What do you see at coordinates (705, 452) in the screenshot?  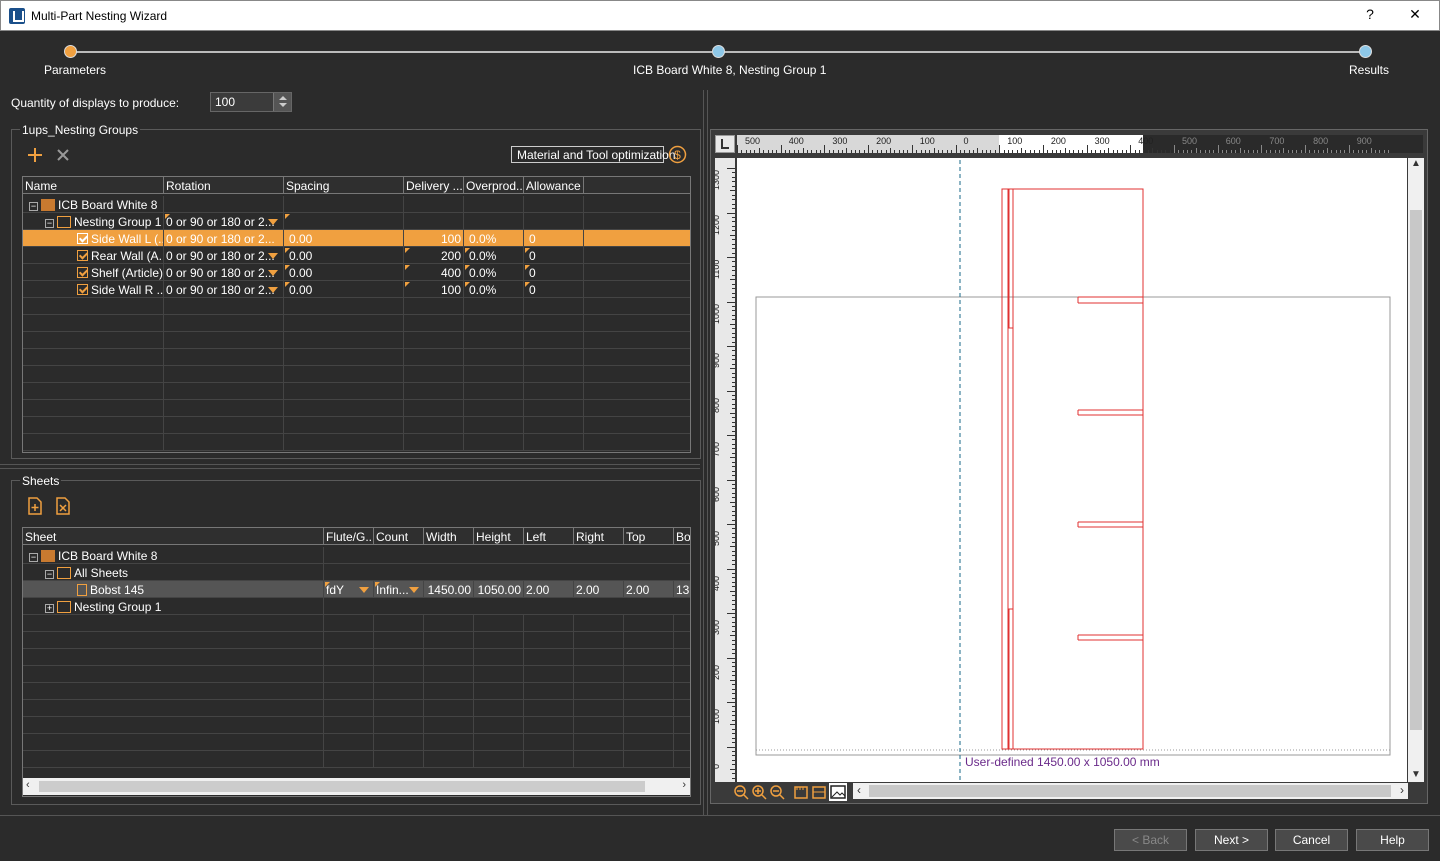 I see `splitter-vertical` at bounding box center [705, 452].